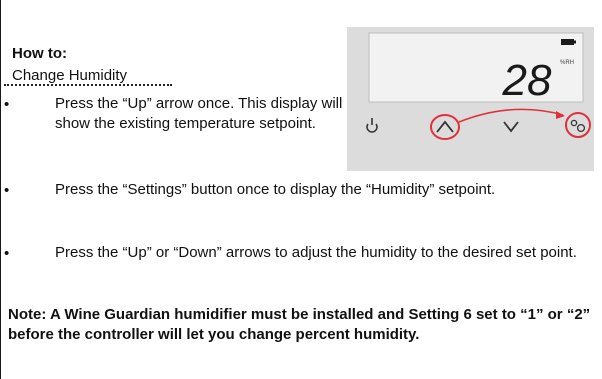  I want to click on how-to-label: How to:, so click(39, 53).